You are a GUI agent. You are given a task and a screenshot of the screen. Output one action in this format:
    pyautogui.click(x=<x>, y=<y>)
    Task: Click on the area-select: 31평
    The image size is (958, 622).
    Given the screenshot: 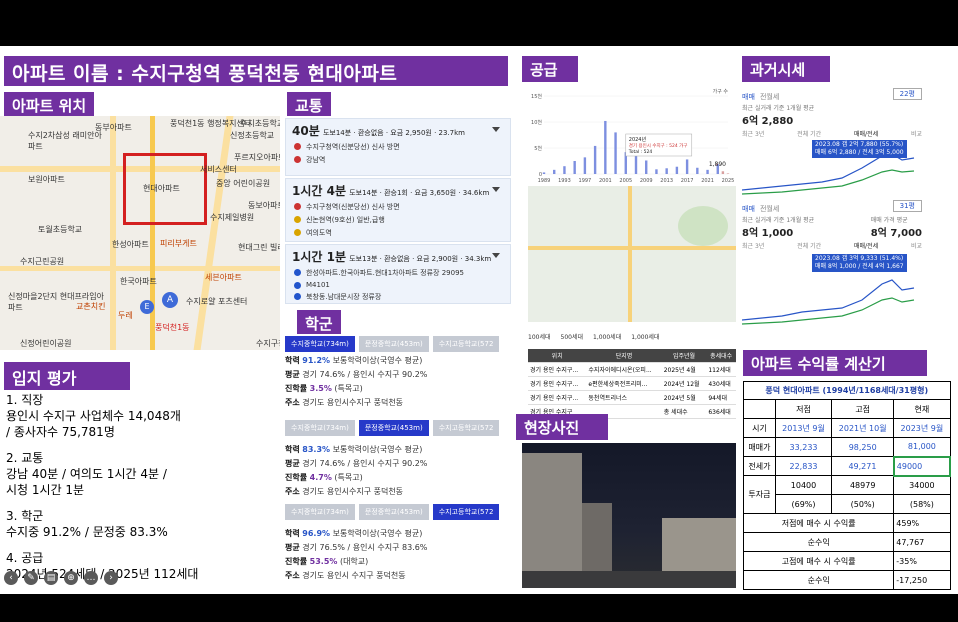 What is the action you would take?
    pyautogui.click(x=907, y=205)
    